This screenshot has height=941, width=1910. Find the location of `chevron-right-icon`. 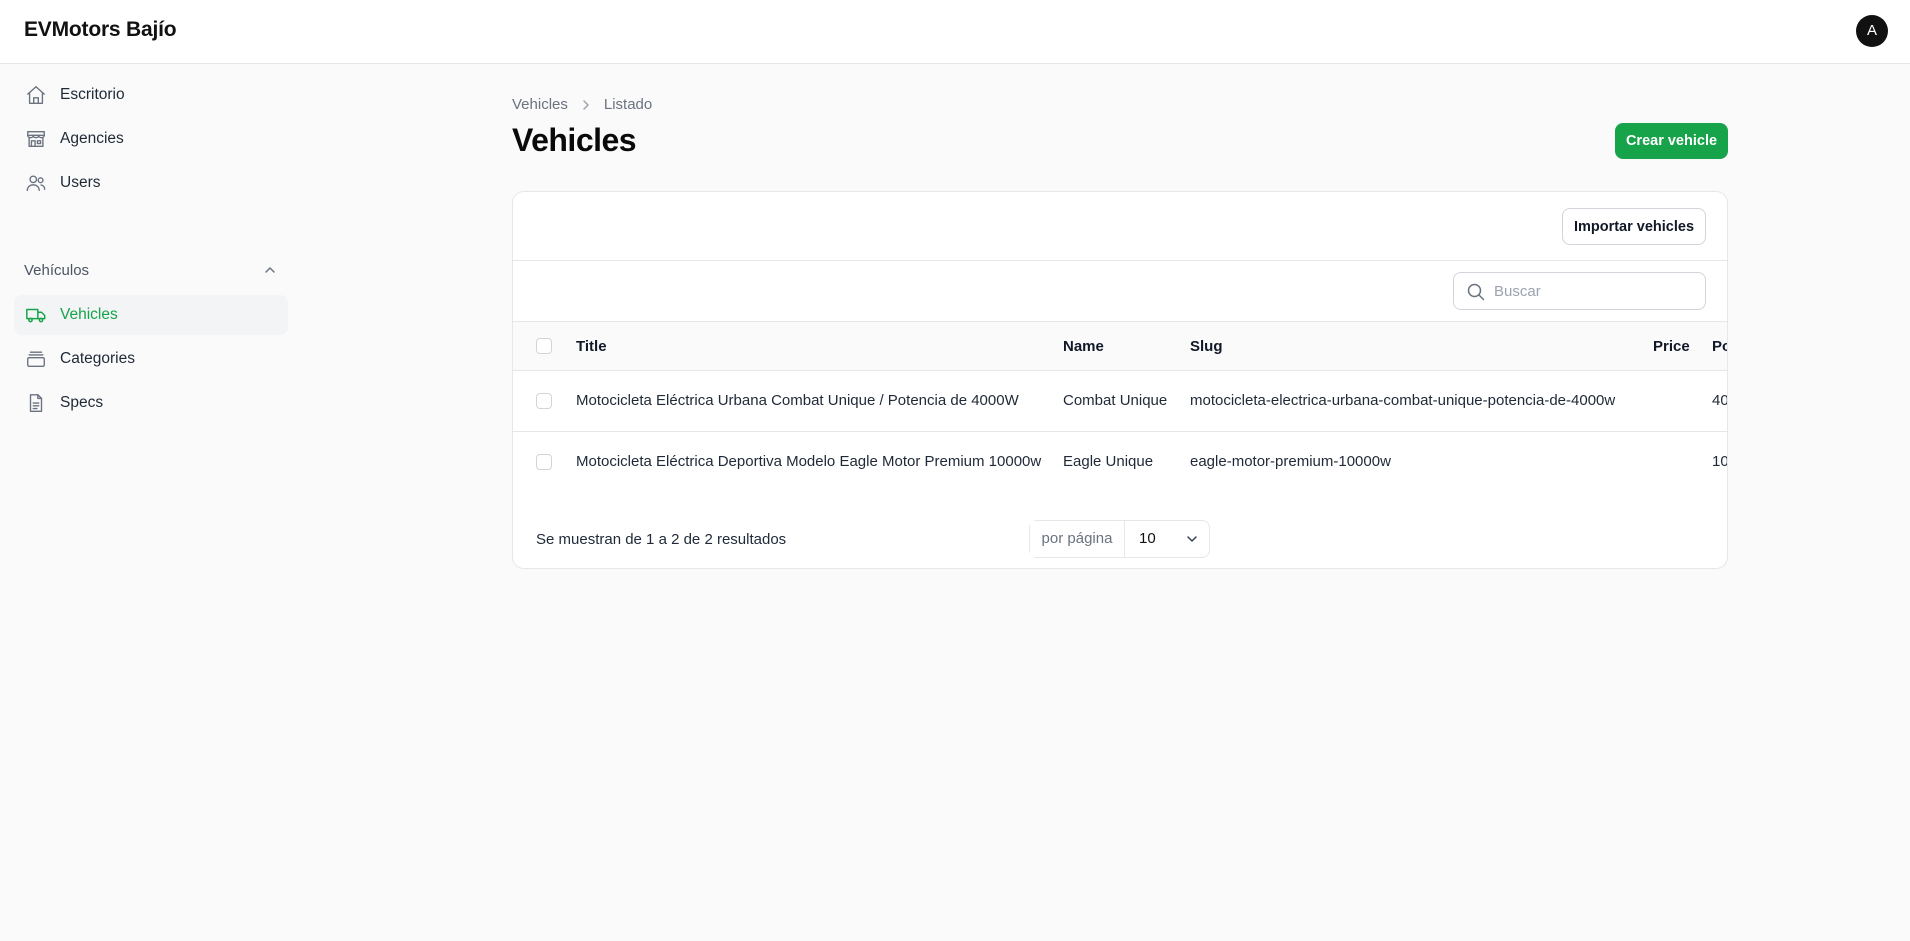

chevron-right-icon is located at coordinates (586, 105).